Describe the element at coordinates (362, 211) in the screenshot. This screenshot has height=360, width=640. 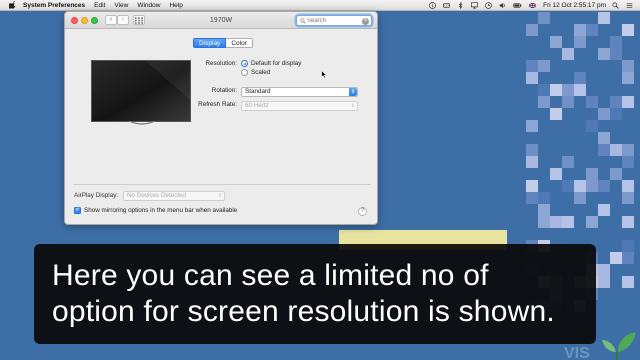
I see `help-button: ?` at that location.